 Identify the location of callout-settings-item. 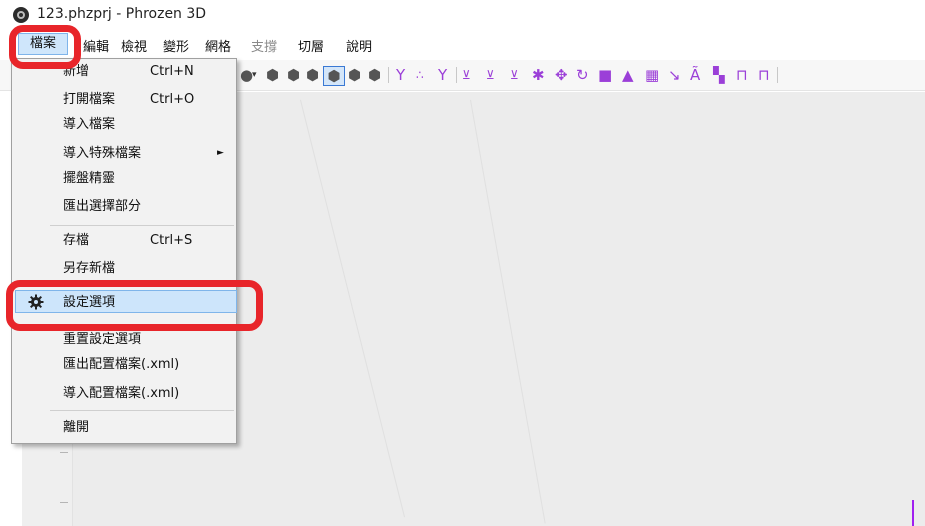
(134, 305).